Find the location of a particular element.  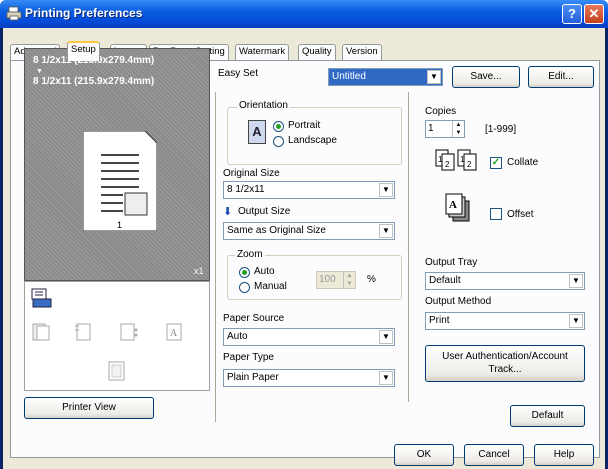

zoom-value-stepper: 100 ▲ ▼ is located at coordinates (336, 280).